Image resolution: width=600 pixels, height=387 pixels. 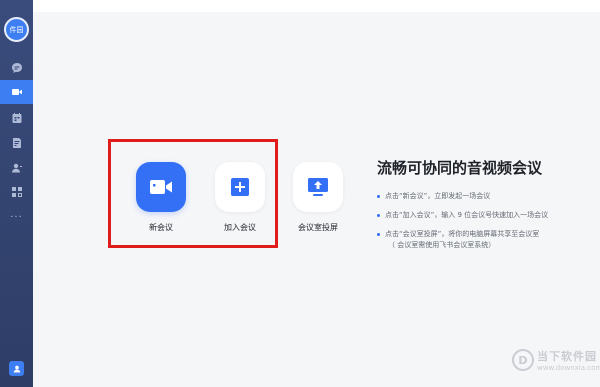 I want to click on top-bar, so click(x=316, y=6).